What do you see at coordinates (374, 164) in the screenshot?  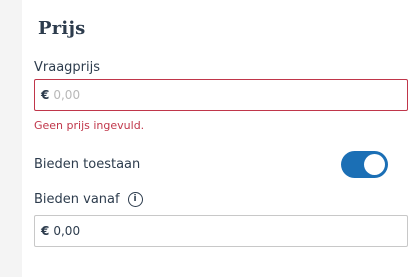 I see `toggle-knob` at bounding box center [374, 164].